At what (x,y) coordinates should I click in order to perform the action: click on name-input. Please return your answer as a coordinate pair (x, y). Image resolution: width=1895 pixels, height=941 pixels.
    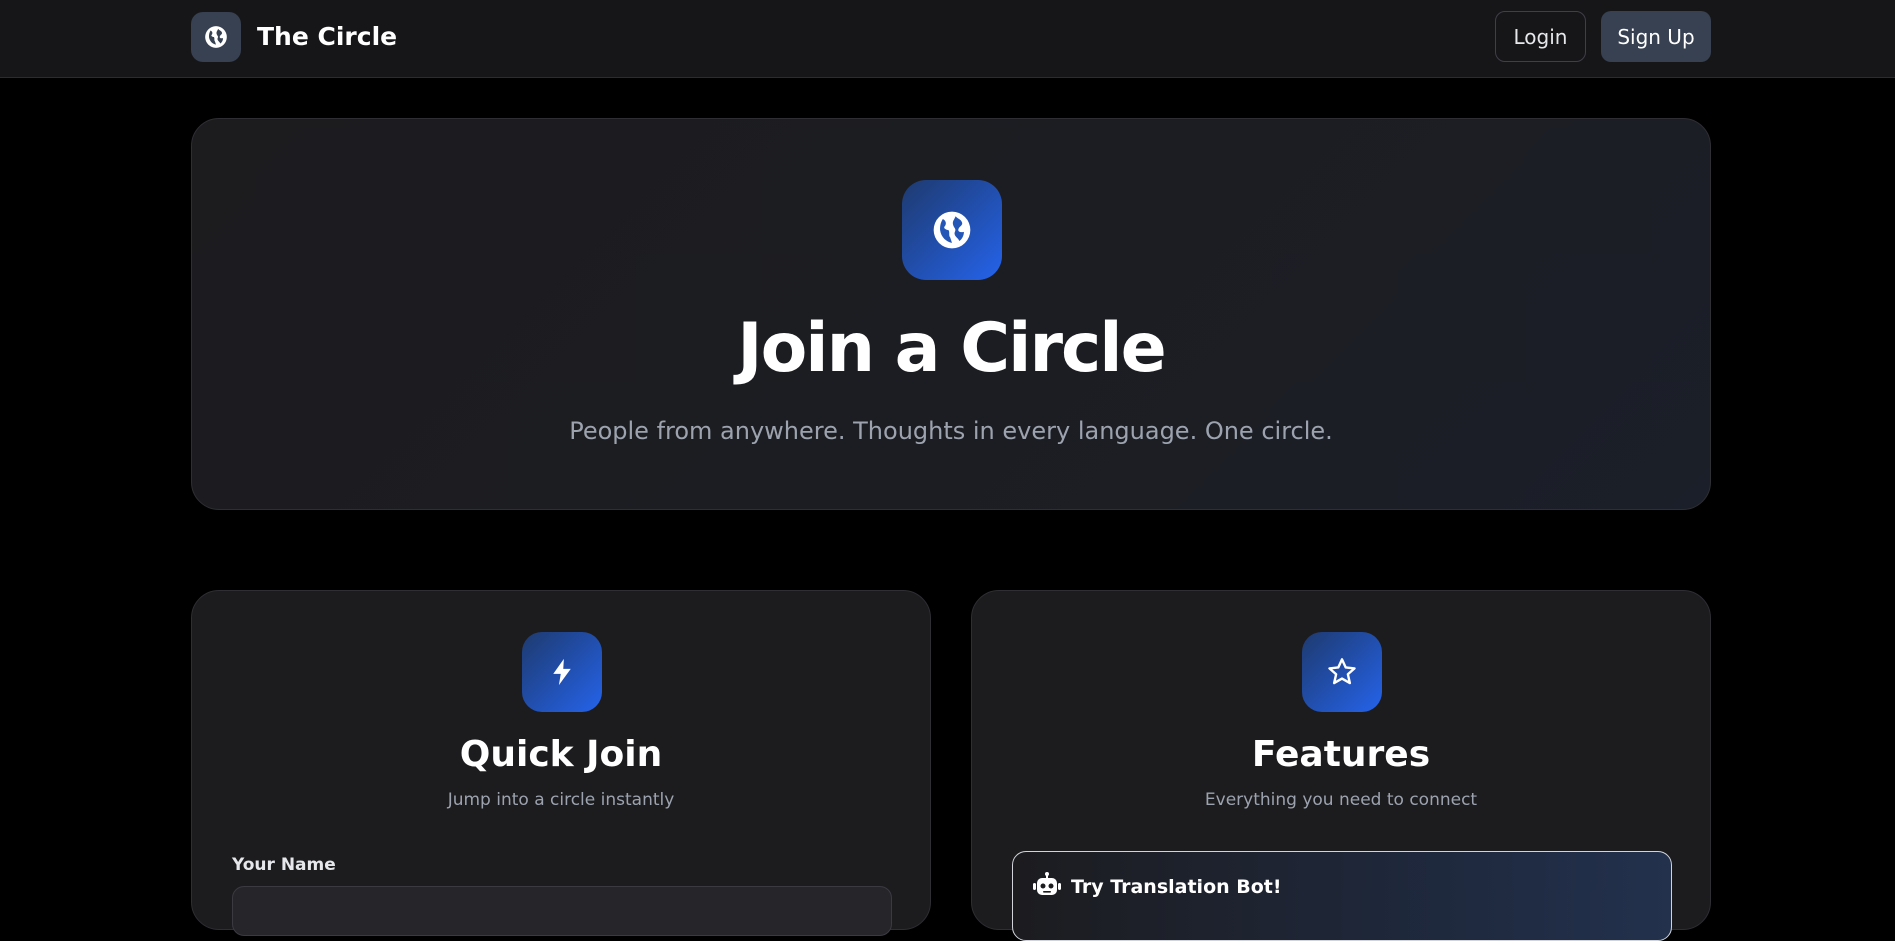
    Looking at the image, I should click on (562, 911).